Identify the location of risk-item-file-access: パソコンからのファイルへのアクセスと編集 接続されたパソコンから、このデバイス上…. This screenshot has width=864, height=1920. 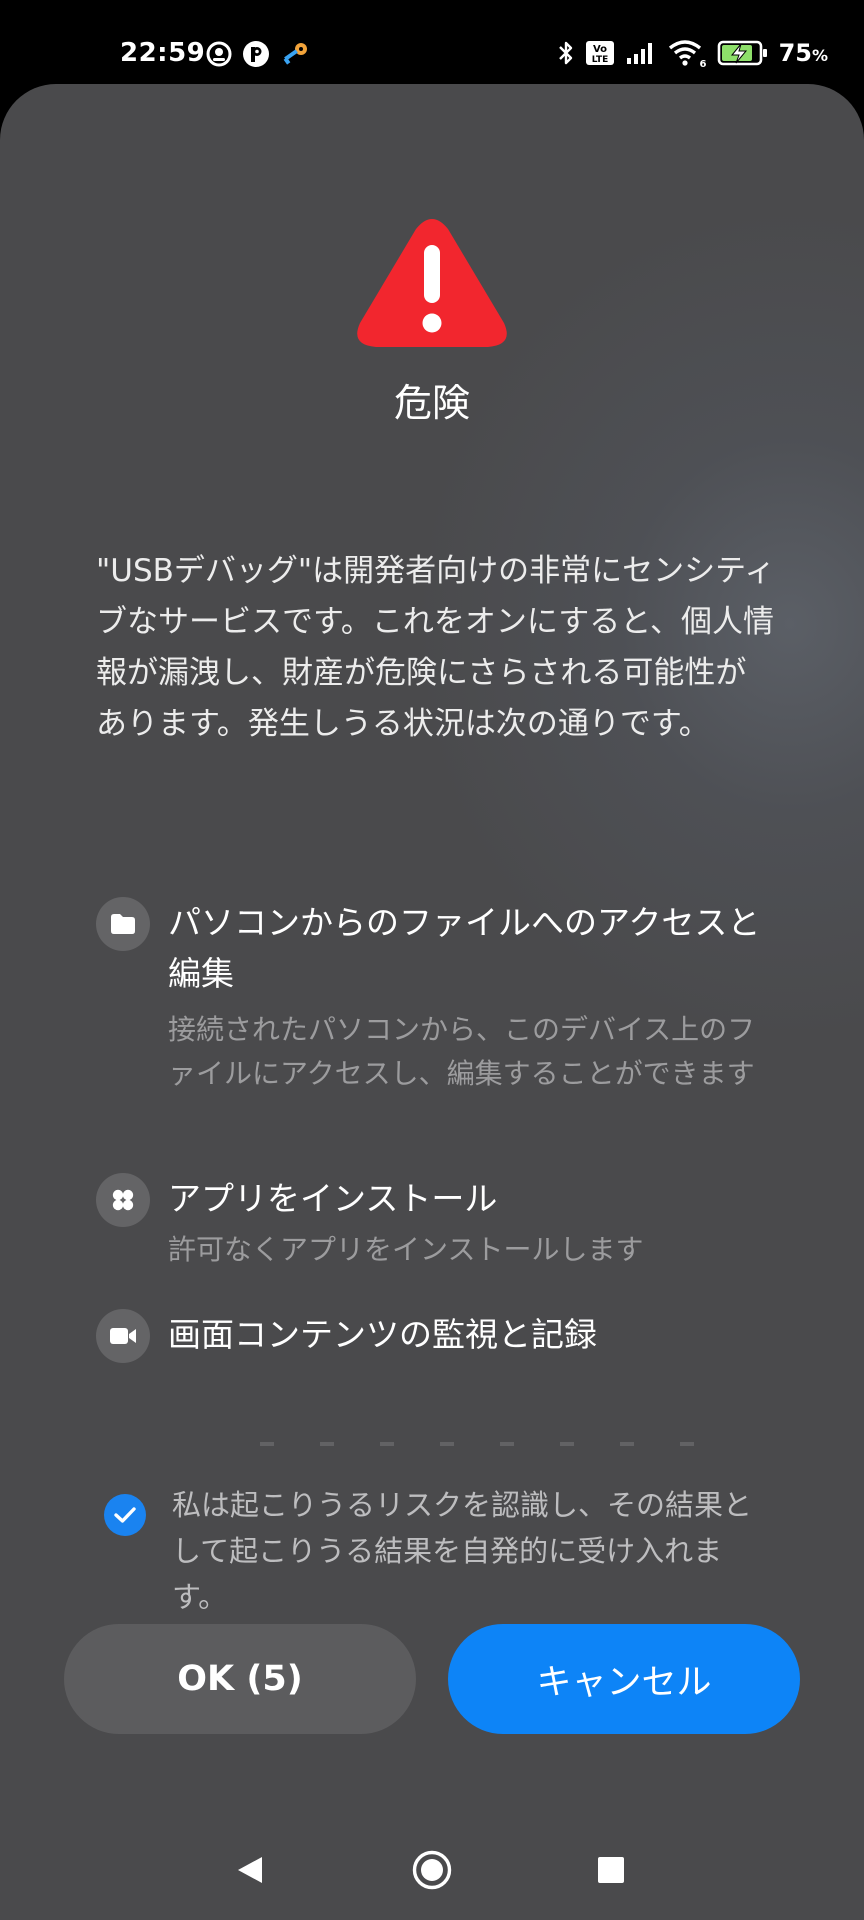
(436, 1012).